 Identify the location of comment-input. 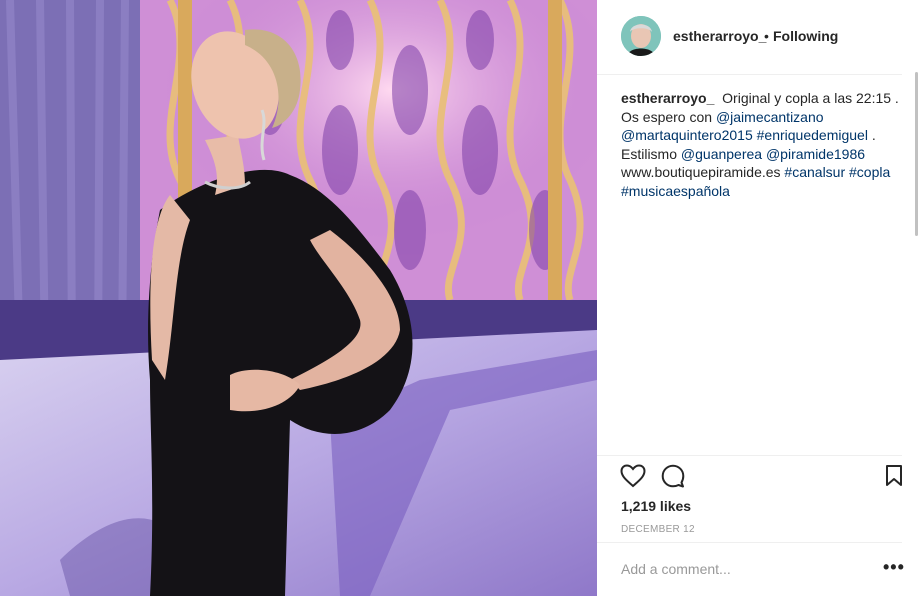
(741, 569).